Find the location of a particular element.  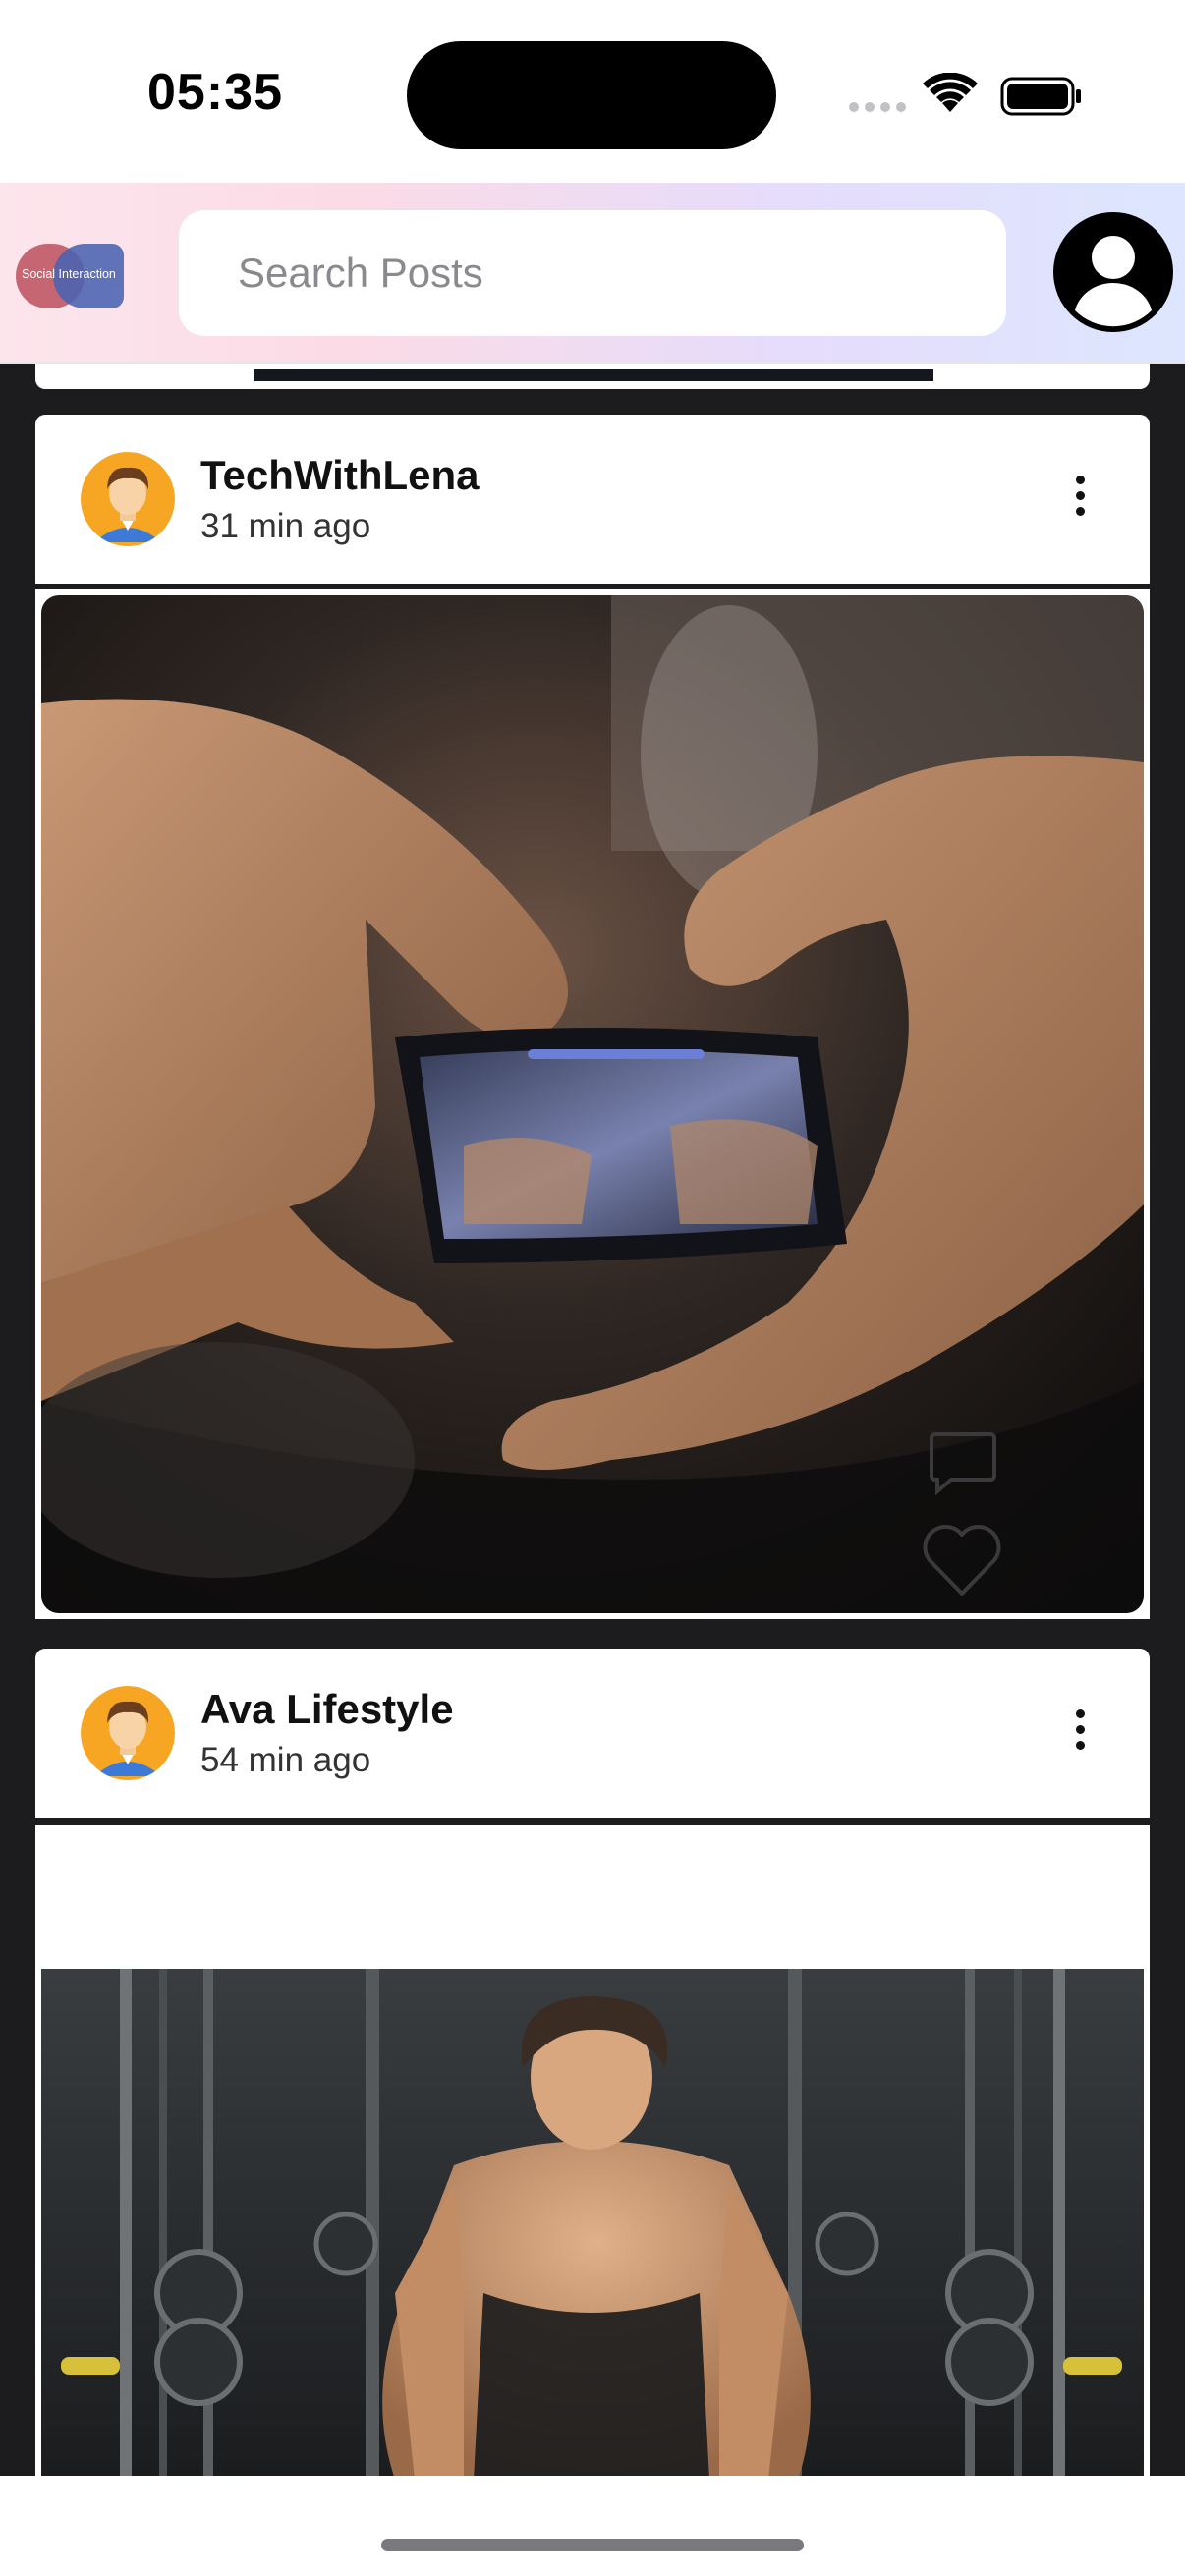

home-indicator is located at coordinates (592, 2545).